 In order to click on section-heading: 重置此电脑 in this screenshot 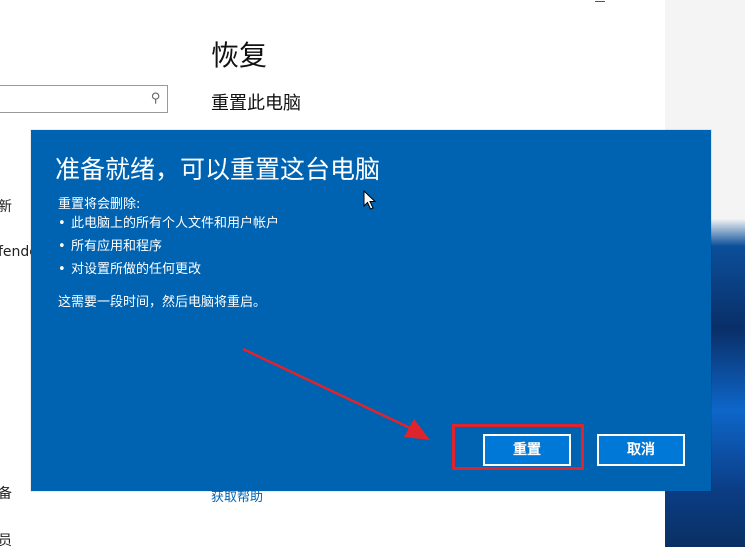, I will do `click(256, 103)`.